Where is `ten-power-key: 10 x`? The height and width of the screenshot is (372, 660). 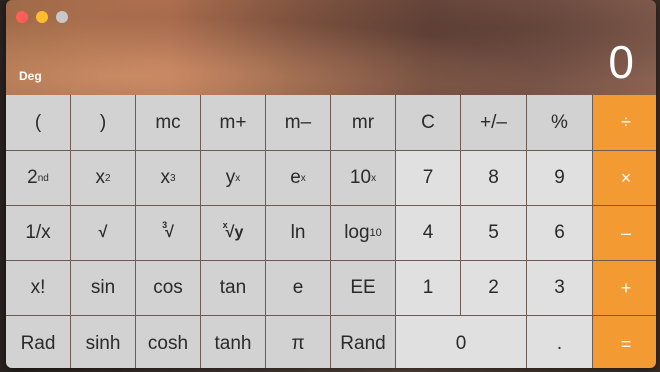
ten-power-key: 10 x is located at coordinates (363, 178).